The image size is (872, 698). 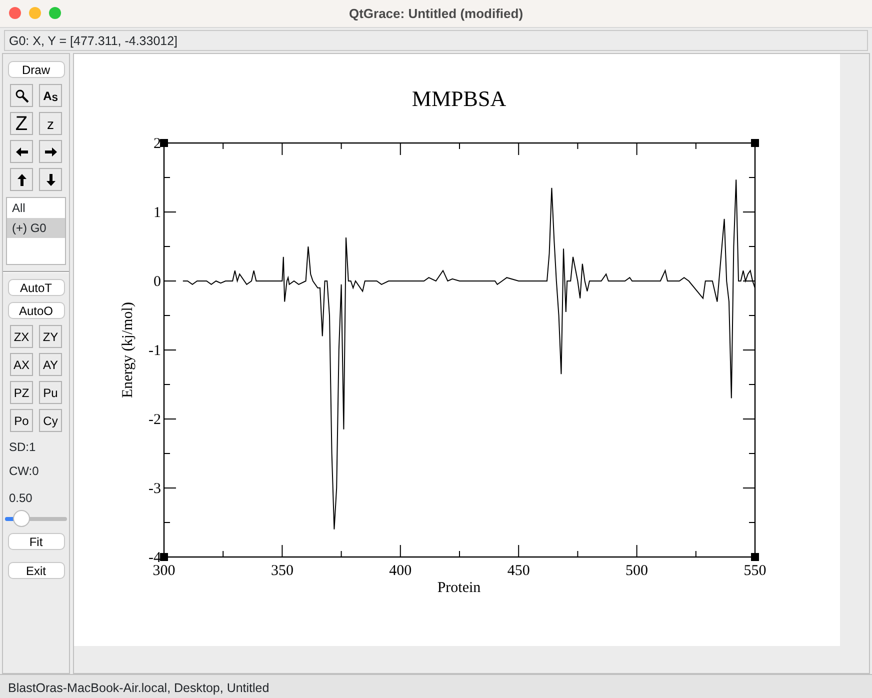 I want to click on tool-button: z, so click(x=50, y=123).